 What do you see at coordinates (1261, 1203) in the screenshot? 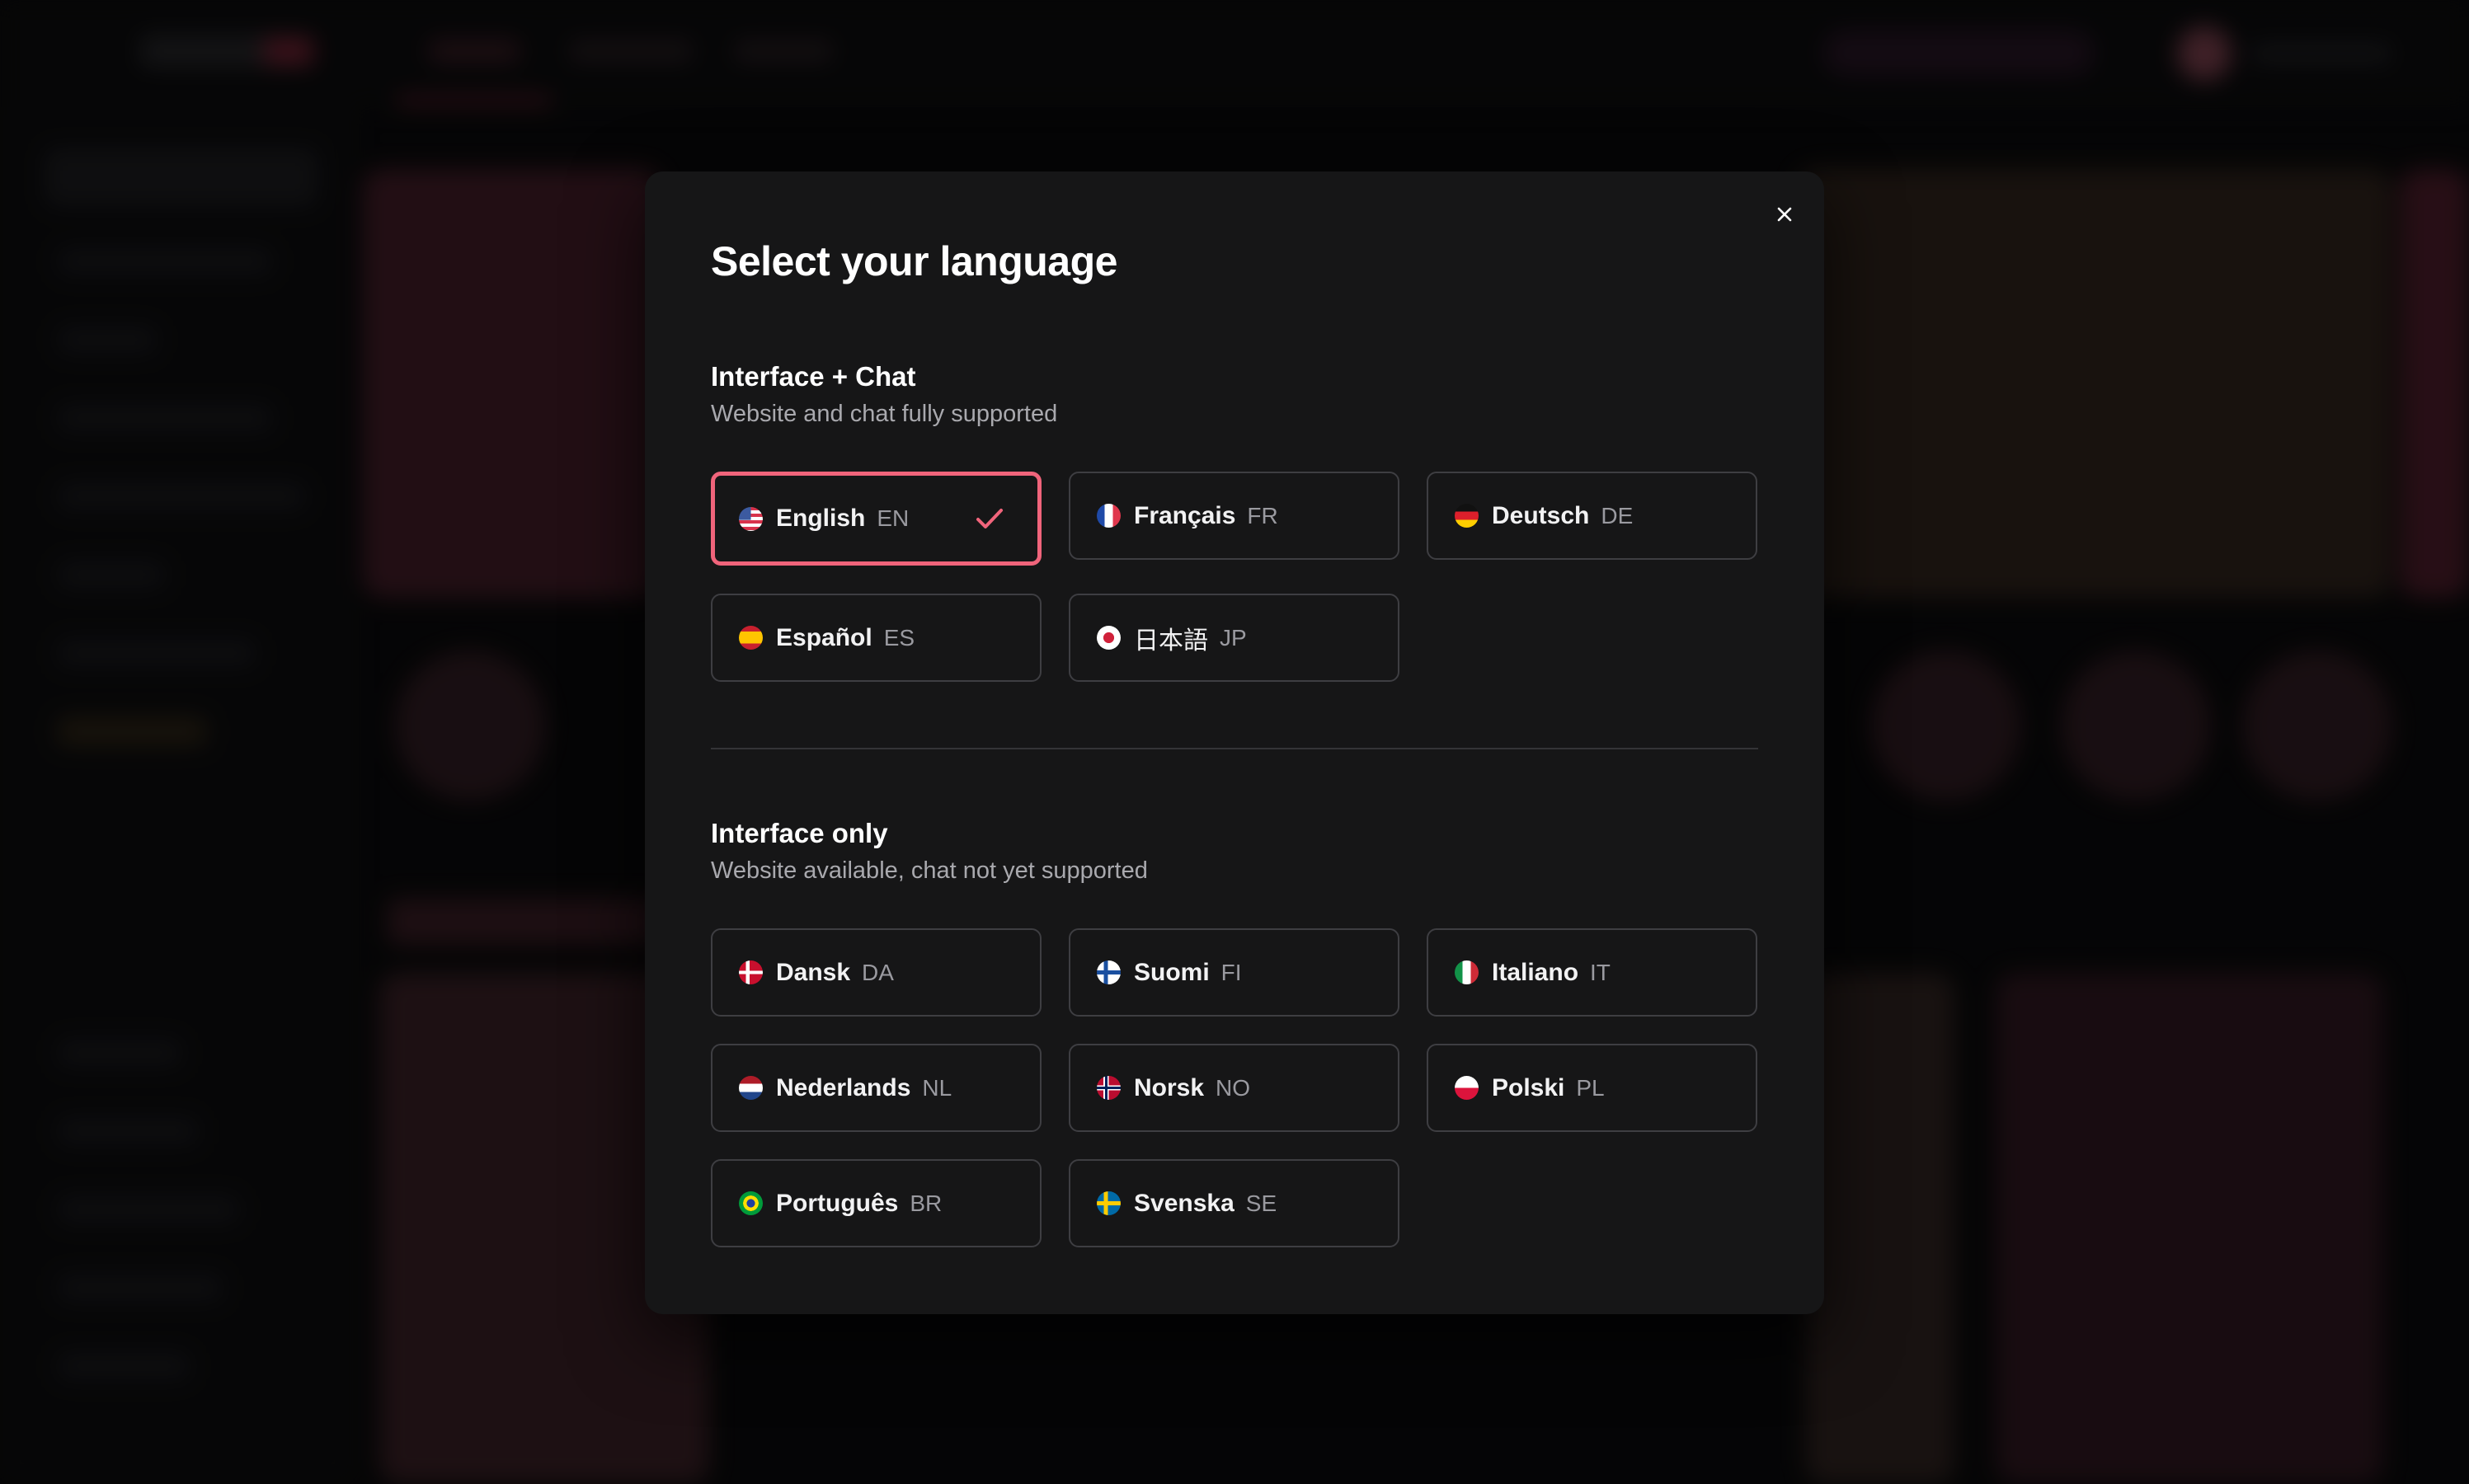
I see `language-code: SE` at bounding box center [1261, 1203].